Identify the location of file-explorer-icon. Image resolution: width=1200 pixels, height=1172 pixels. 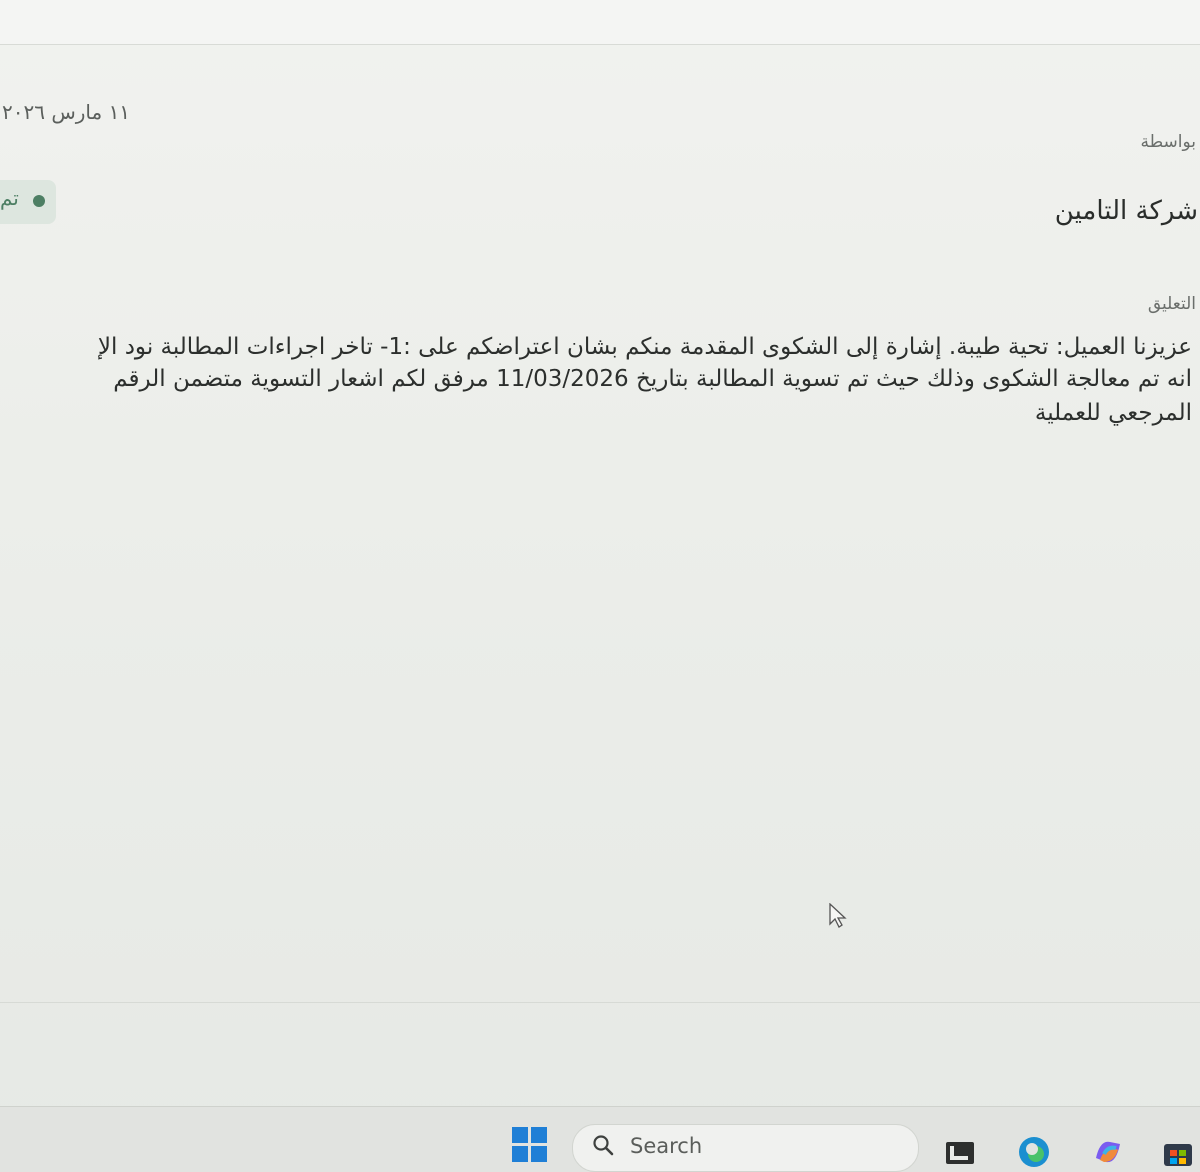
(960, 1152).